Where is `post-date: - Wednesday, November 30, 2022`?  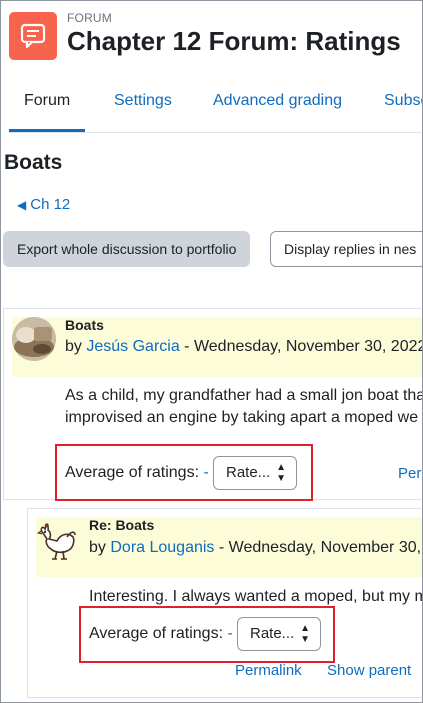 post-date: - Wednesday, November 30, 2022 is located at coordinates (301, 346).